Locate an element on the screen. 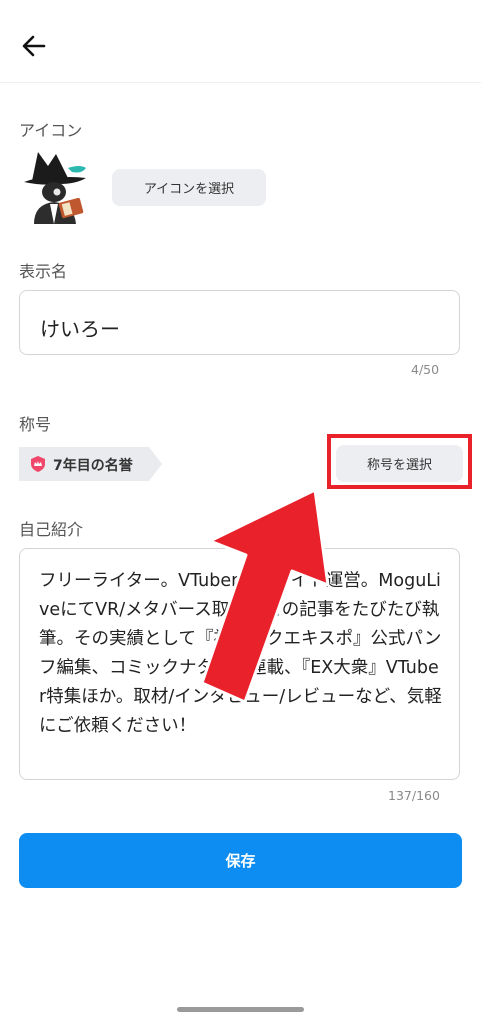 The image size is (481, 1024). crown-shield-icon is located at coordinates (38, 464).